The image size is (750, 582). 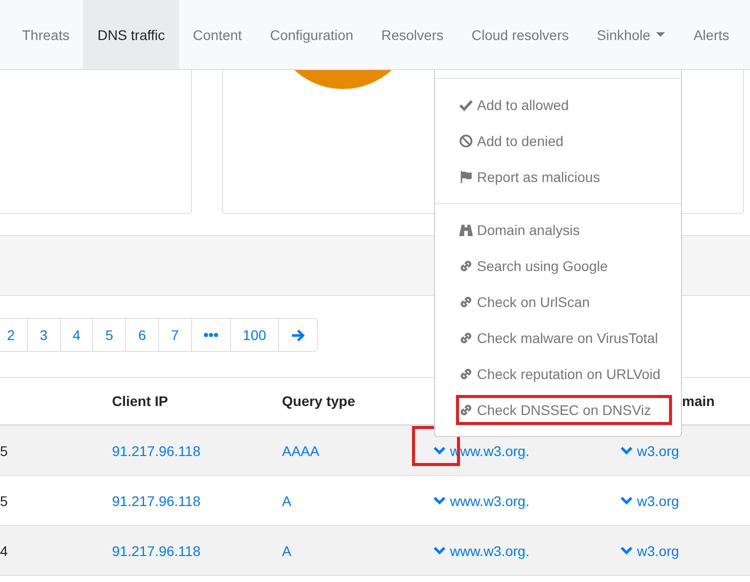 I want to click on nav-tab: Configuration, so click(x=312, y=34).